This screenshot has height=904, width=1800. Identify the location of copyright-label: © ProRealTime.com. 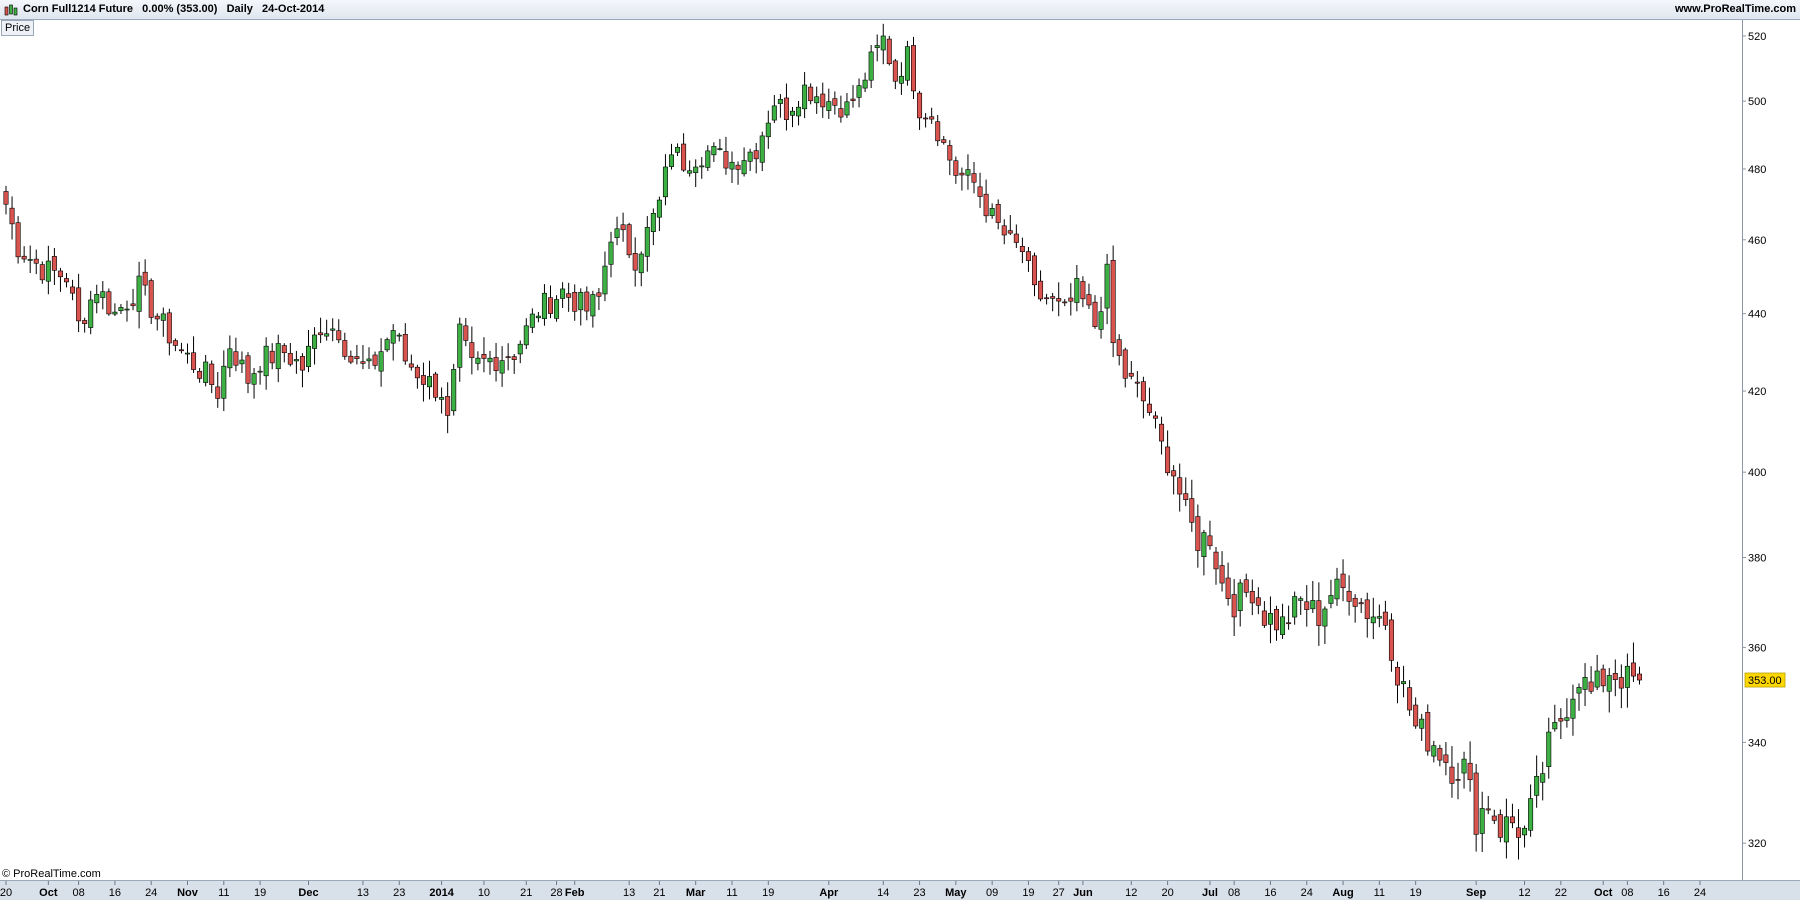
(51, 874).